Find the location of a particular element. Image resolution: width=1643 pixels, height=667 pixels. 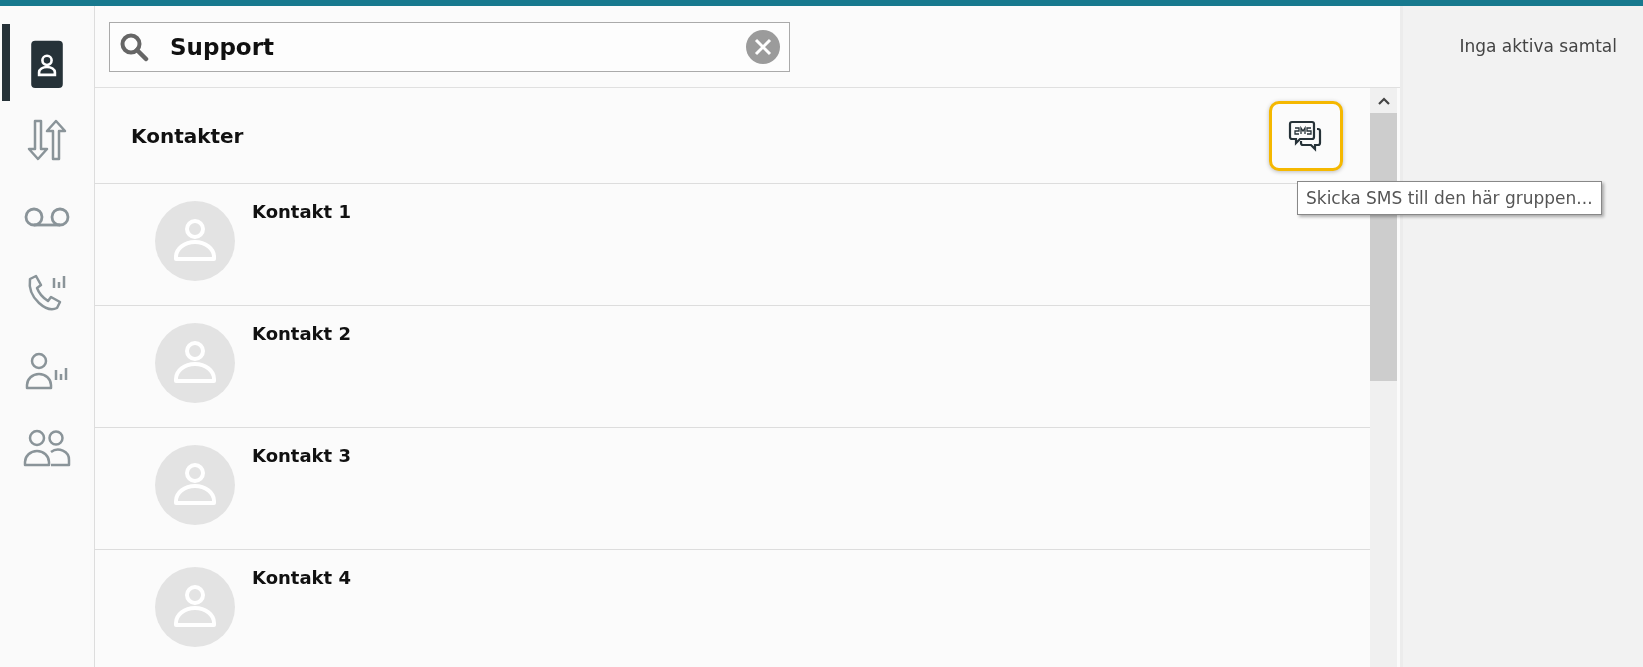

search-field: Support is located at coordinates (449, 46).